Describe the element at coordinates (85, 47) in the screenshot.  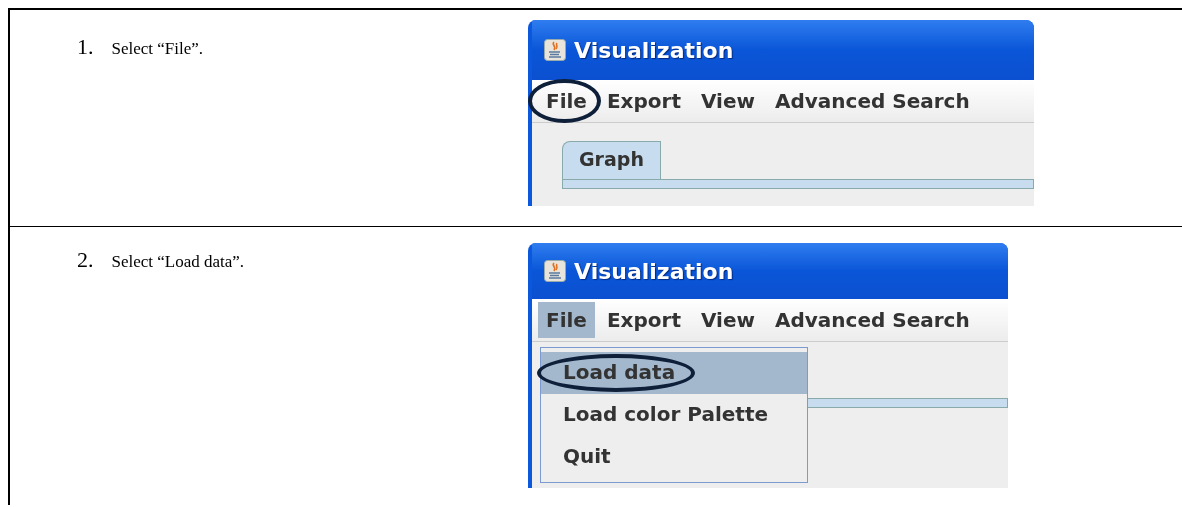
I see `step-number: 1.` at that location.